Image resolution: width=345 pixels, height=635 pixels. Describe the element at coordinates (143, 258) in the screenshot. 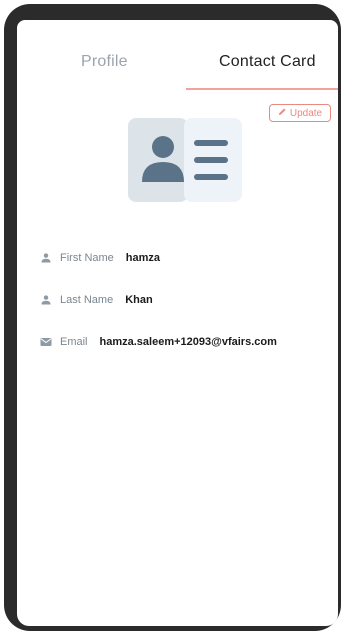

I see `first-name-value: hamza` at that location.